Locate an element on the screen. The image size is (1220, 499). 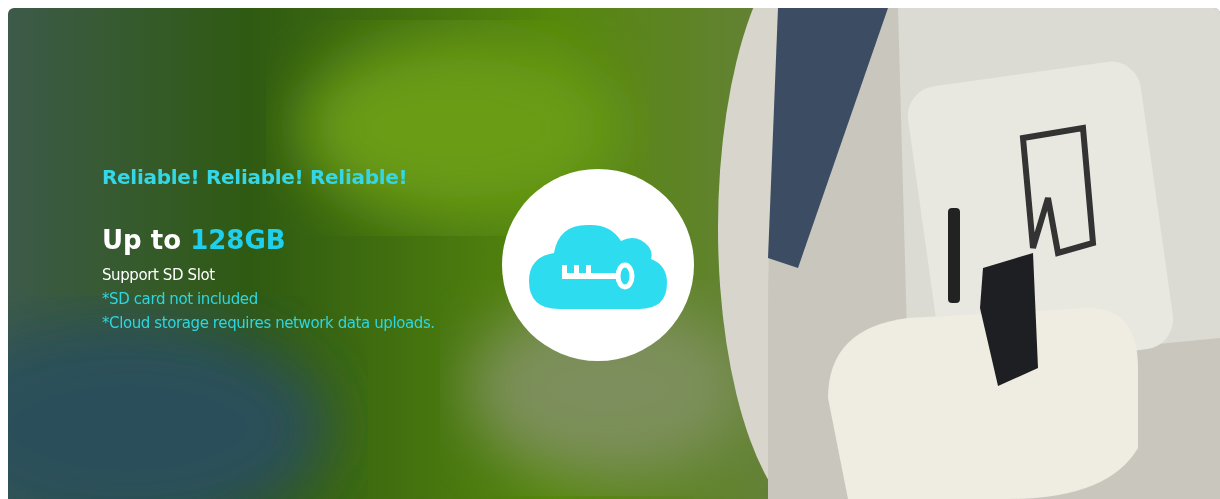
footnote: *SD card not included is located at coordinates (180, 299).